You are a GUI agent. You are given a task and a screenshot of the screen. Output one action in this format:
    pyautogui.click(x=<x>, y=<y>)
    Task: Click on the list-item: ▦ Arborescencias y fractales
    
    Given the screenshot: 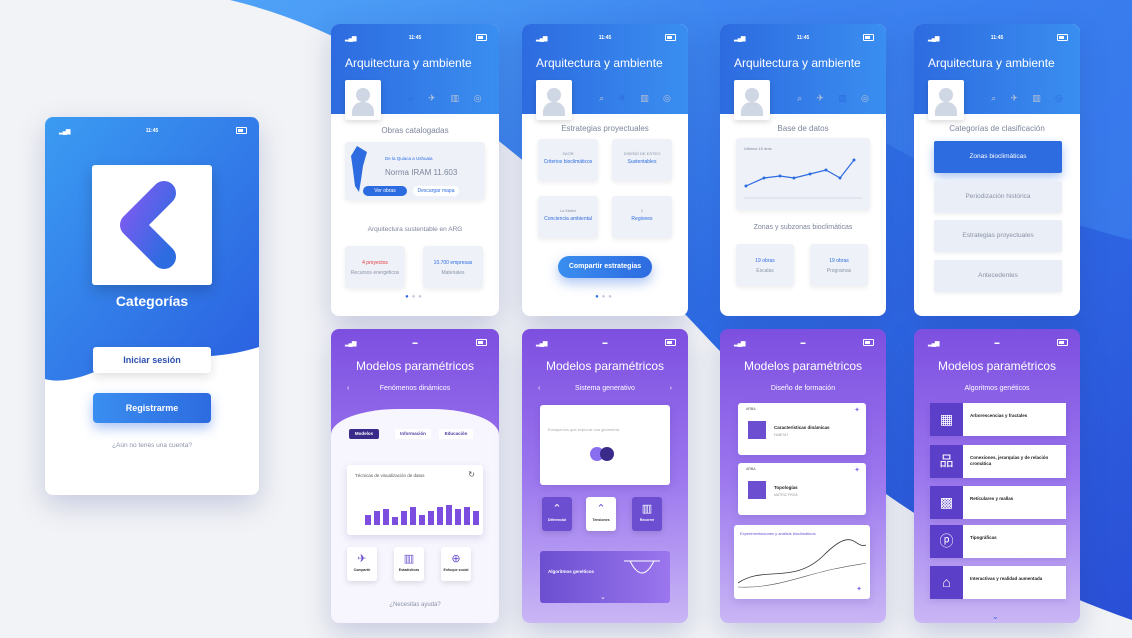 What is the action you would take?
    pyautogui.click(x=998, y=419)
    